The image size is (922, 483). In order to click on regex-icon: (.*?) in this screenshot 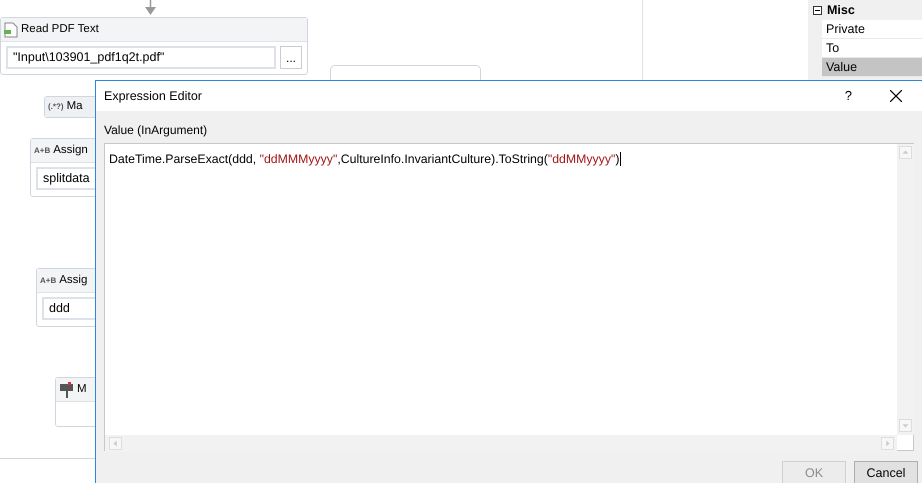, I will do `click(56, 107)`.